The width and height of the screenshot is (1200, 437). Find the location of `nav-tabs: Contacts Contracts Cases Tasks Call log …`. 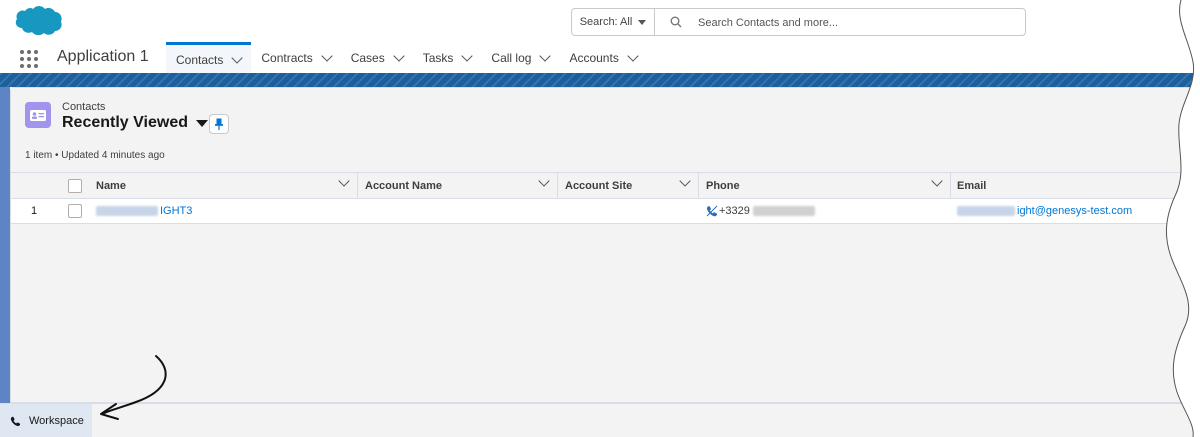

nav-tabs: Contacts Contracts Cases Tasks Call log … is located at coordinates (406, 58).